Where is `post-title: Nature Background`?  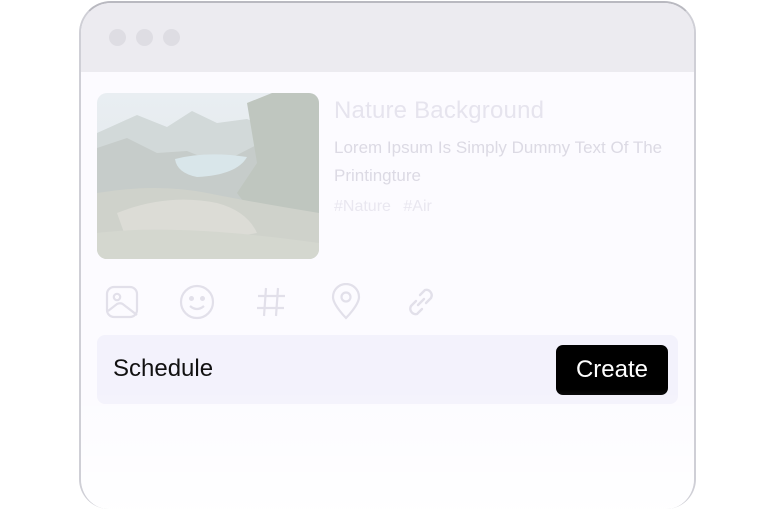
post-title: Nature Background is located at coordinates (439, 110).